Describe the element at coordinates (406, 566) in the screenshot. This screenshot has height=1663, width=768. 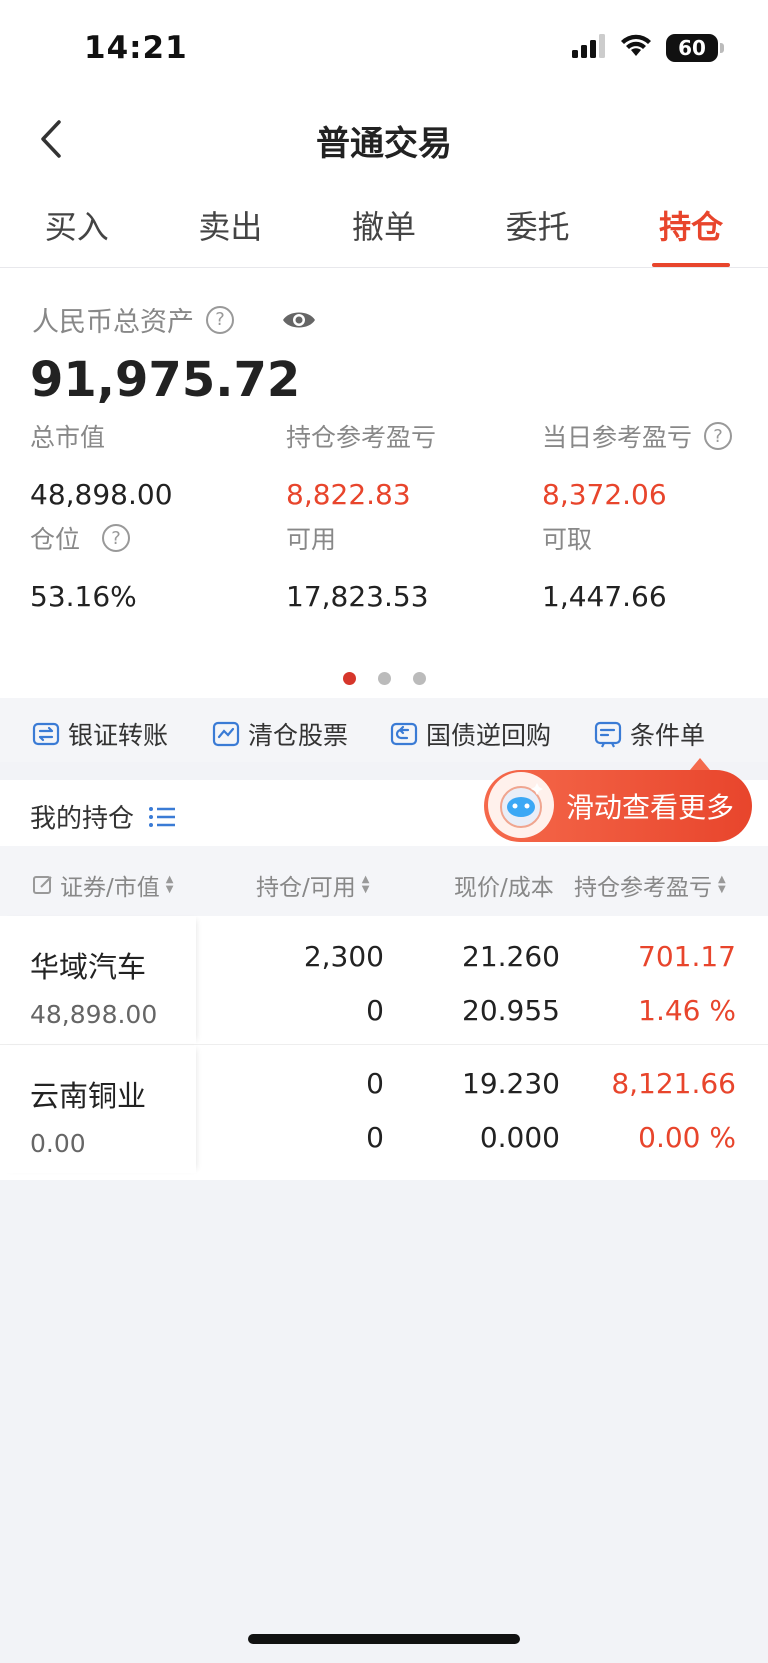
I see `stat-available: 可用 17,823.53` at that location.